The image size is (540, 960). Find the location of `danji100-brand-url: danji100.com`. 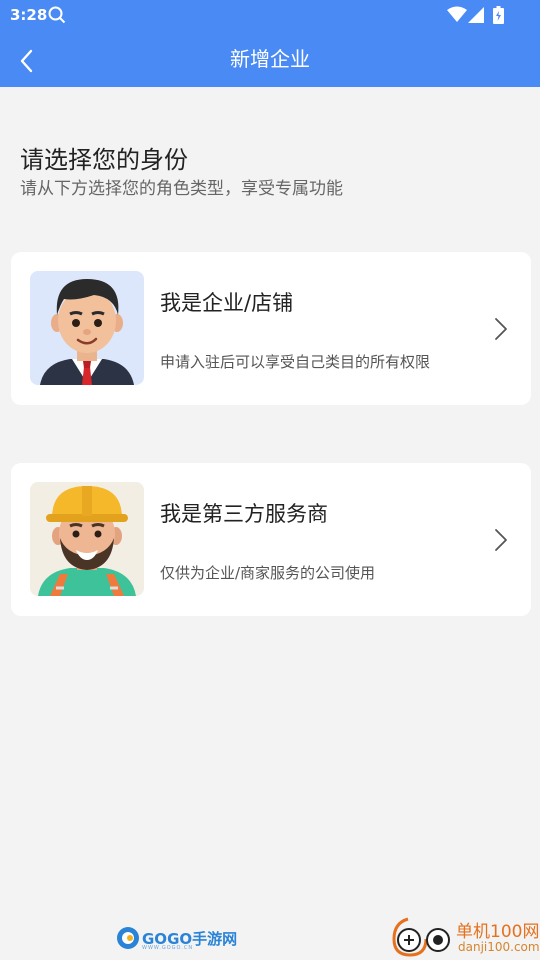

danji100-brand-url: danji100.com is located at coordinates (499, 947).